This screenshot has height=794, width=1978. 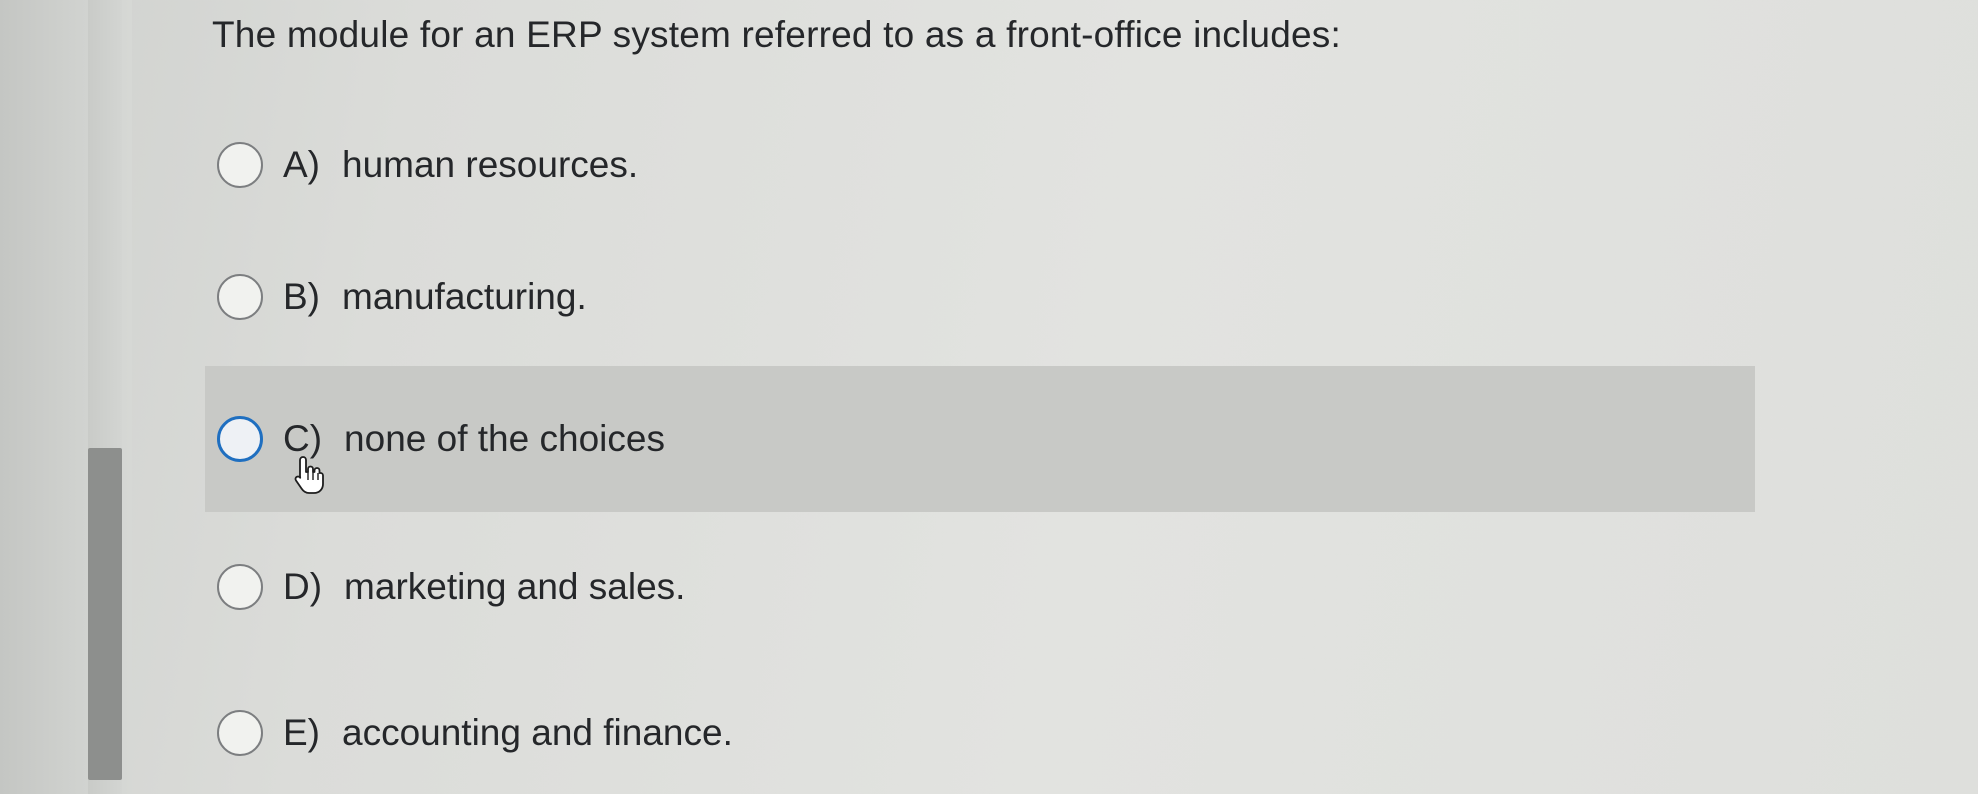 What do you see at coordinates (980, 587) in the screenshot?
I see `option-d: D) marketing and sales.` at bounding box center [980, 587].